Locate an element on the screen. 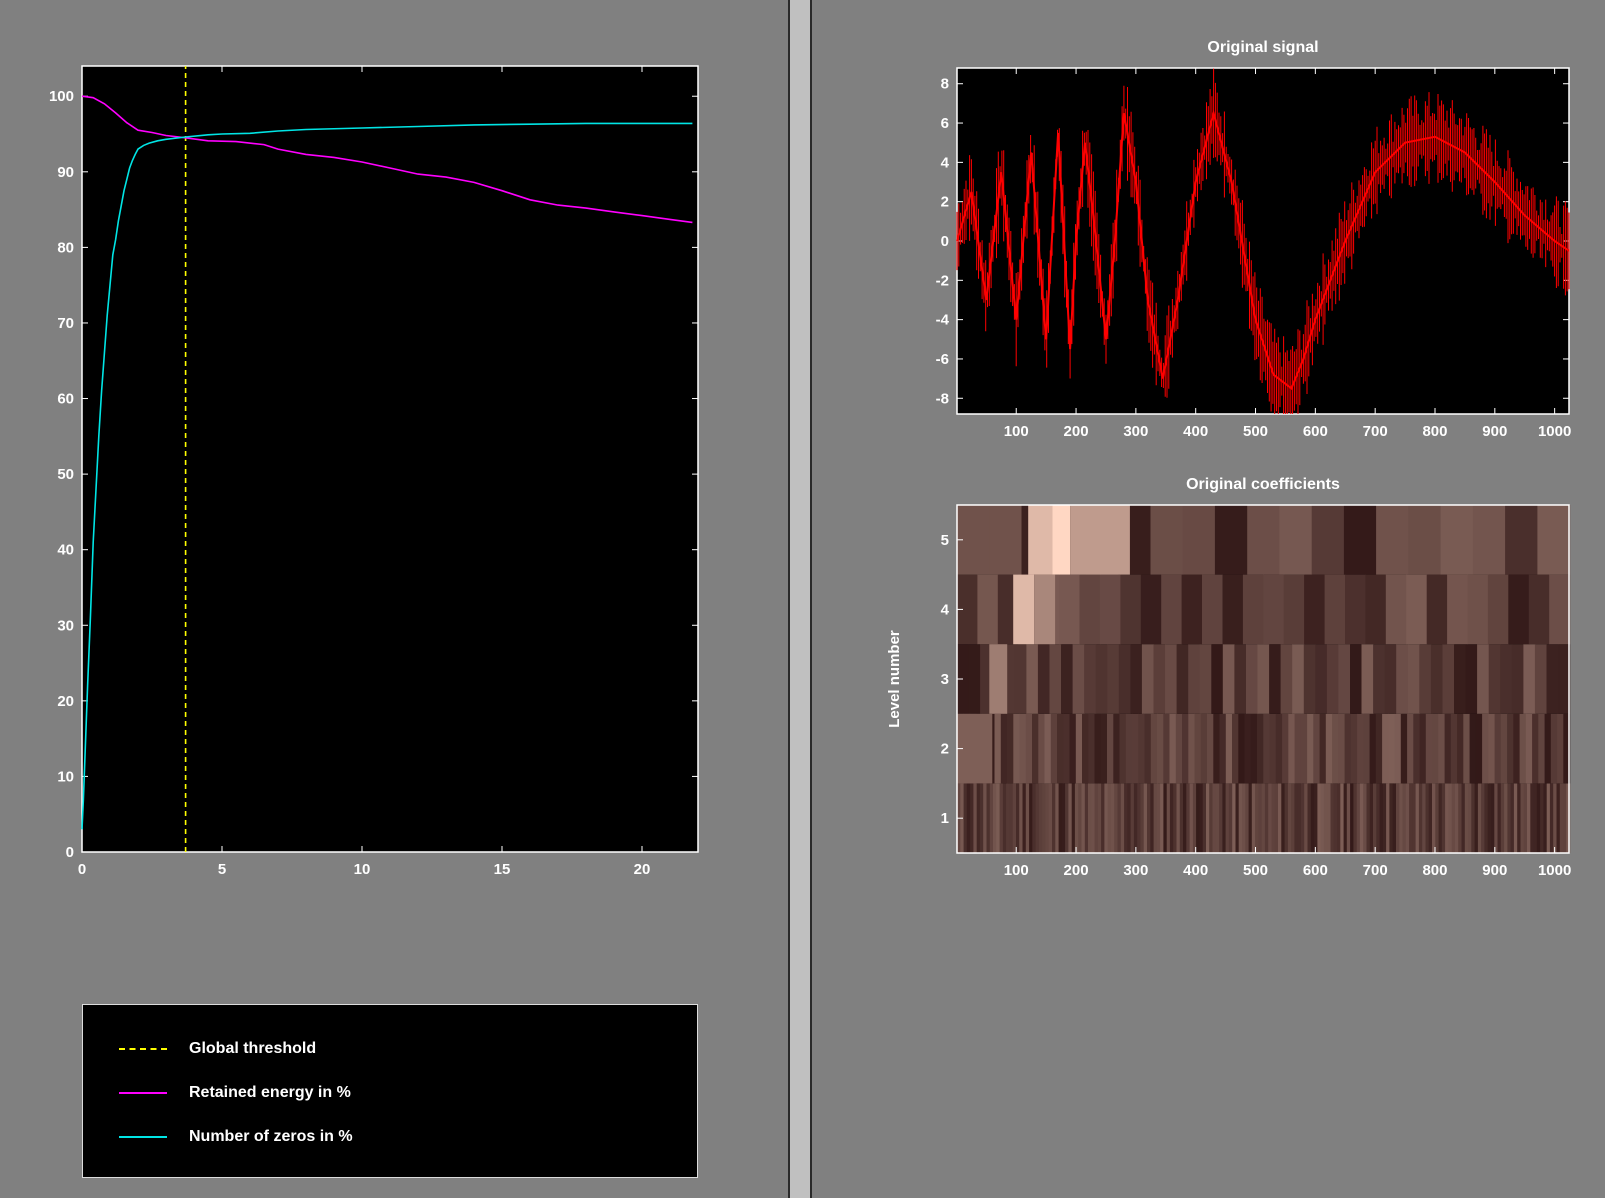  signal-ytick-label: 8 is located at coordinates (945, 84).